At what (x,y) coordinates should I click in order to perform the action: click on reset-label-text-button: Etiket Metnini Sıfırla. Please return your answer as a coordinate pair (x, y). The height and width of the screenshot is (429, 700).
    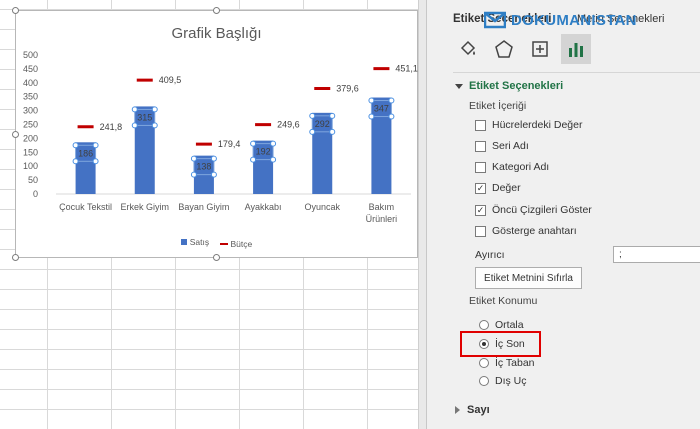
    Looking at the image, I should click on (528, 278).